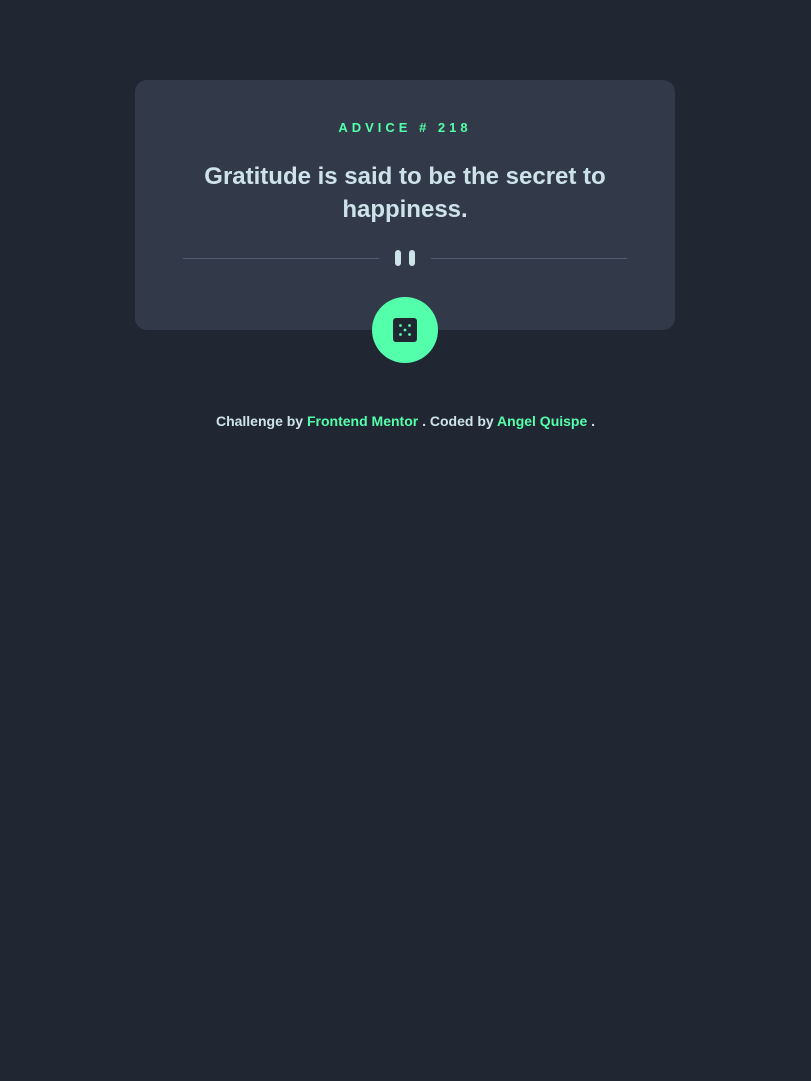 The image size is (811, 1081). Describe the element at coordinates (281, 258) in the screenshot. I see `divider-line-left` at that location.